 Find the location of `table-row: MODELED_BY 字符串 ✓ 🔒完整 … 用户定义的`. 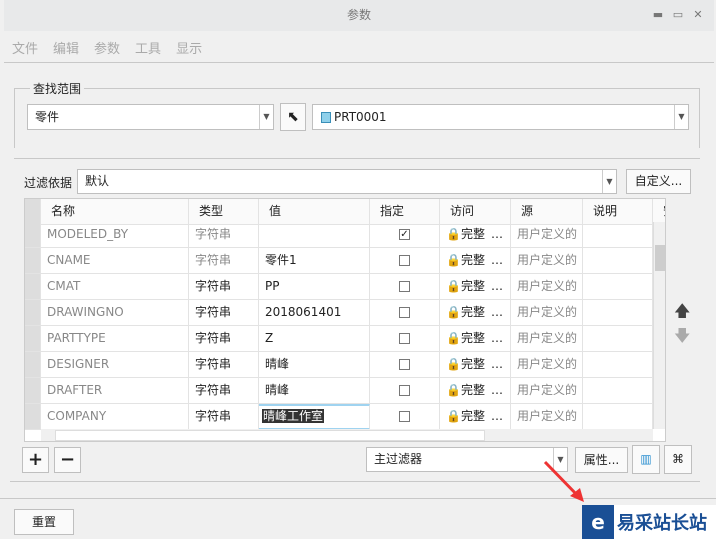

table-row: MODELED_BY 字符串 ✓ 🔒完整 … 用户定义的 is located at coordinates (339, 235).